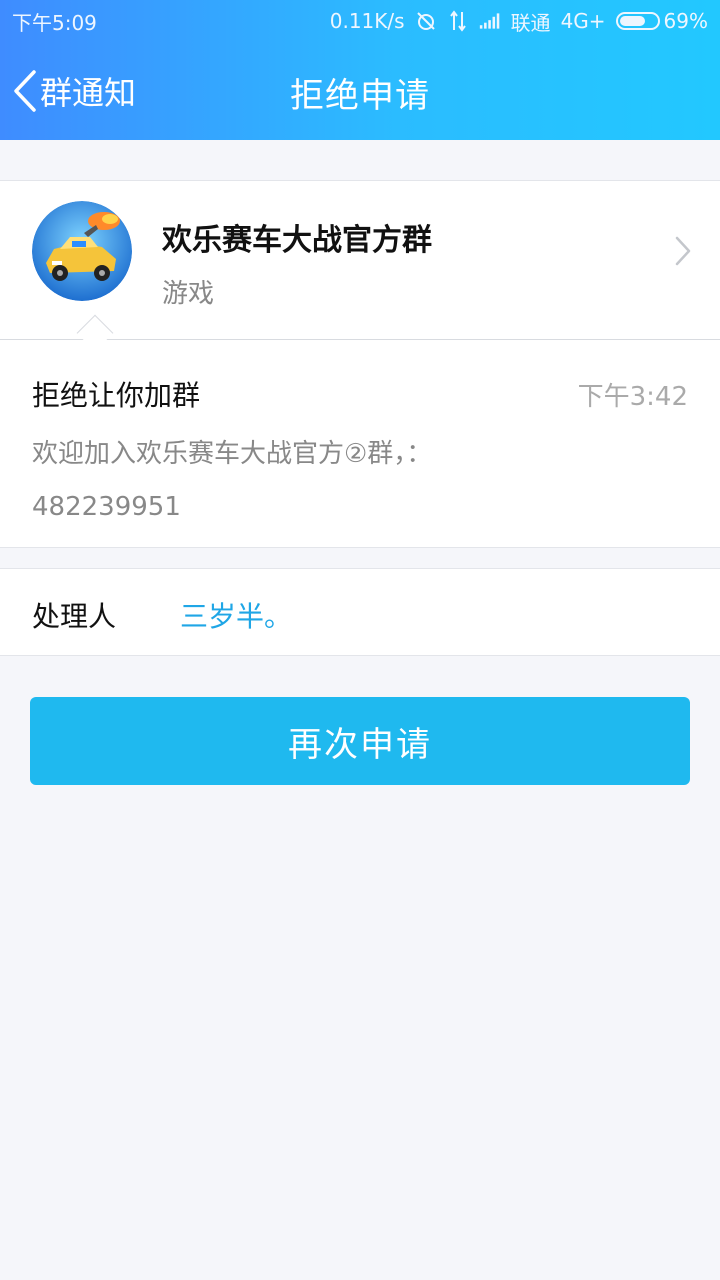 The height and width of the screenshot is (1280, 720). Describe the element at coordinates (360, 260) in the screenshot. I see `group-card: 欢乐赛车大战官方群 游戏` at that location.